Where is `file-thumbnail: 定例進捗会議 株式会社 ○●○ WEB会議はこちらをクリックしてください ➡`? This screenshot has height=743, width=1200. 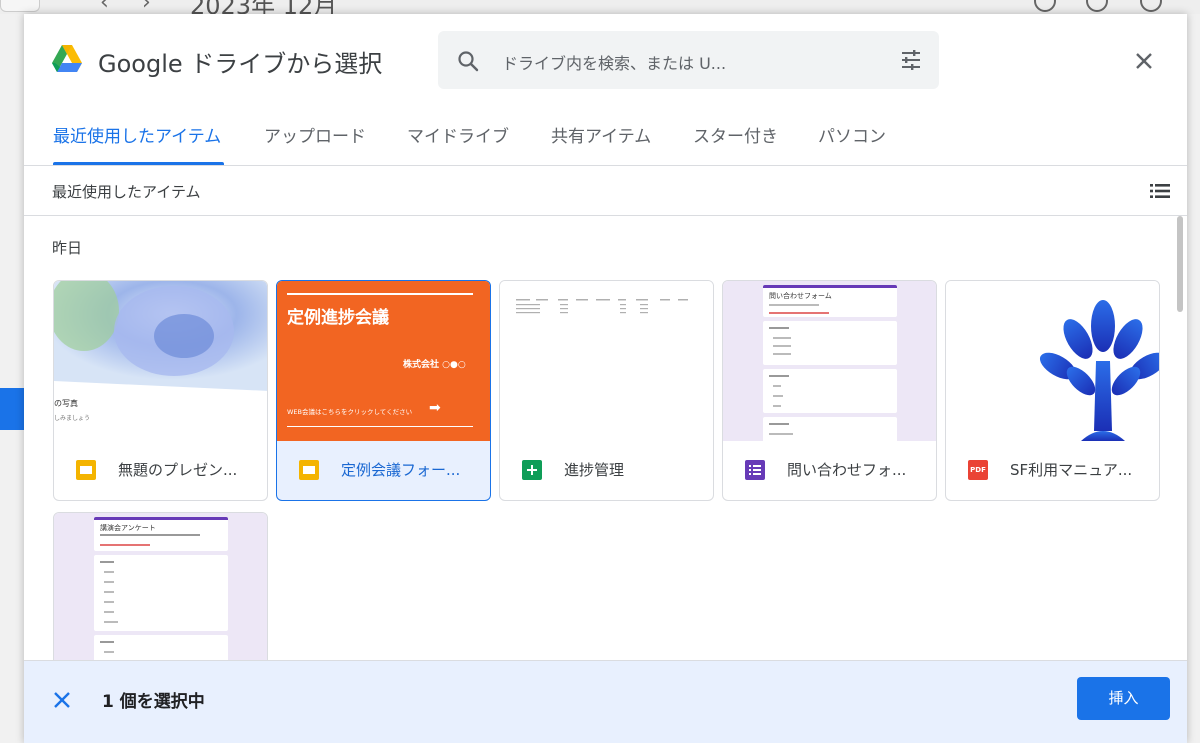 file-thumbnail: 定例進捗会議 株式会社 ○●○ WEB会議はこちらをクリックしてください ➡ is located at coordinates (383, 361).